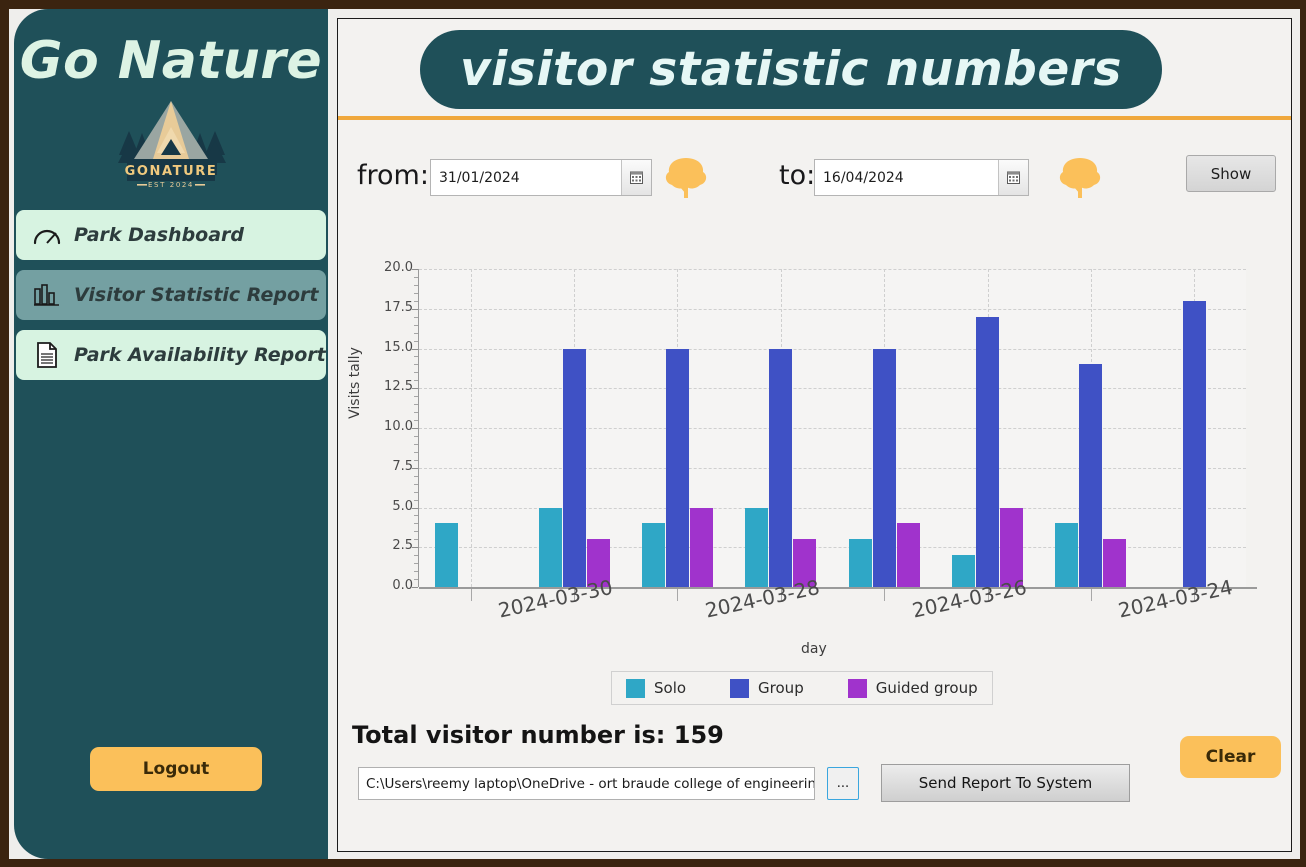 The image size is (1306, 867). Describe the element at coordinates (171, 295) in the screenshot. I see `sidebar-item-visitor-statistic-report: Visitor Statistic Report` at that location.